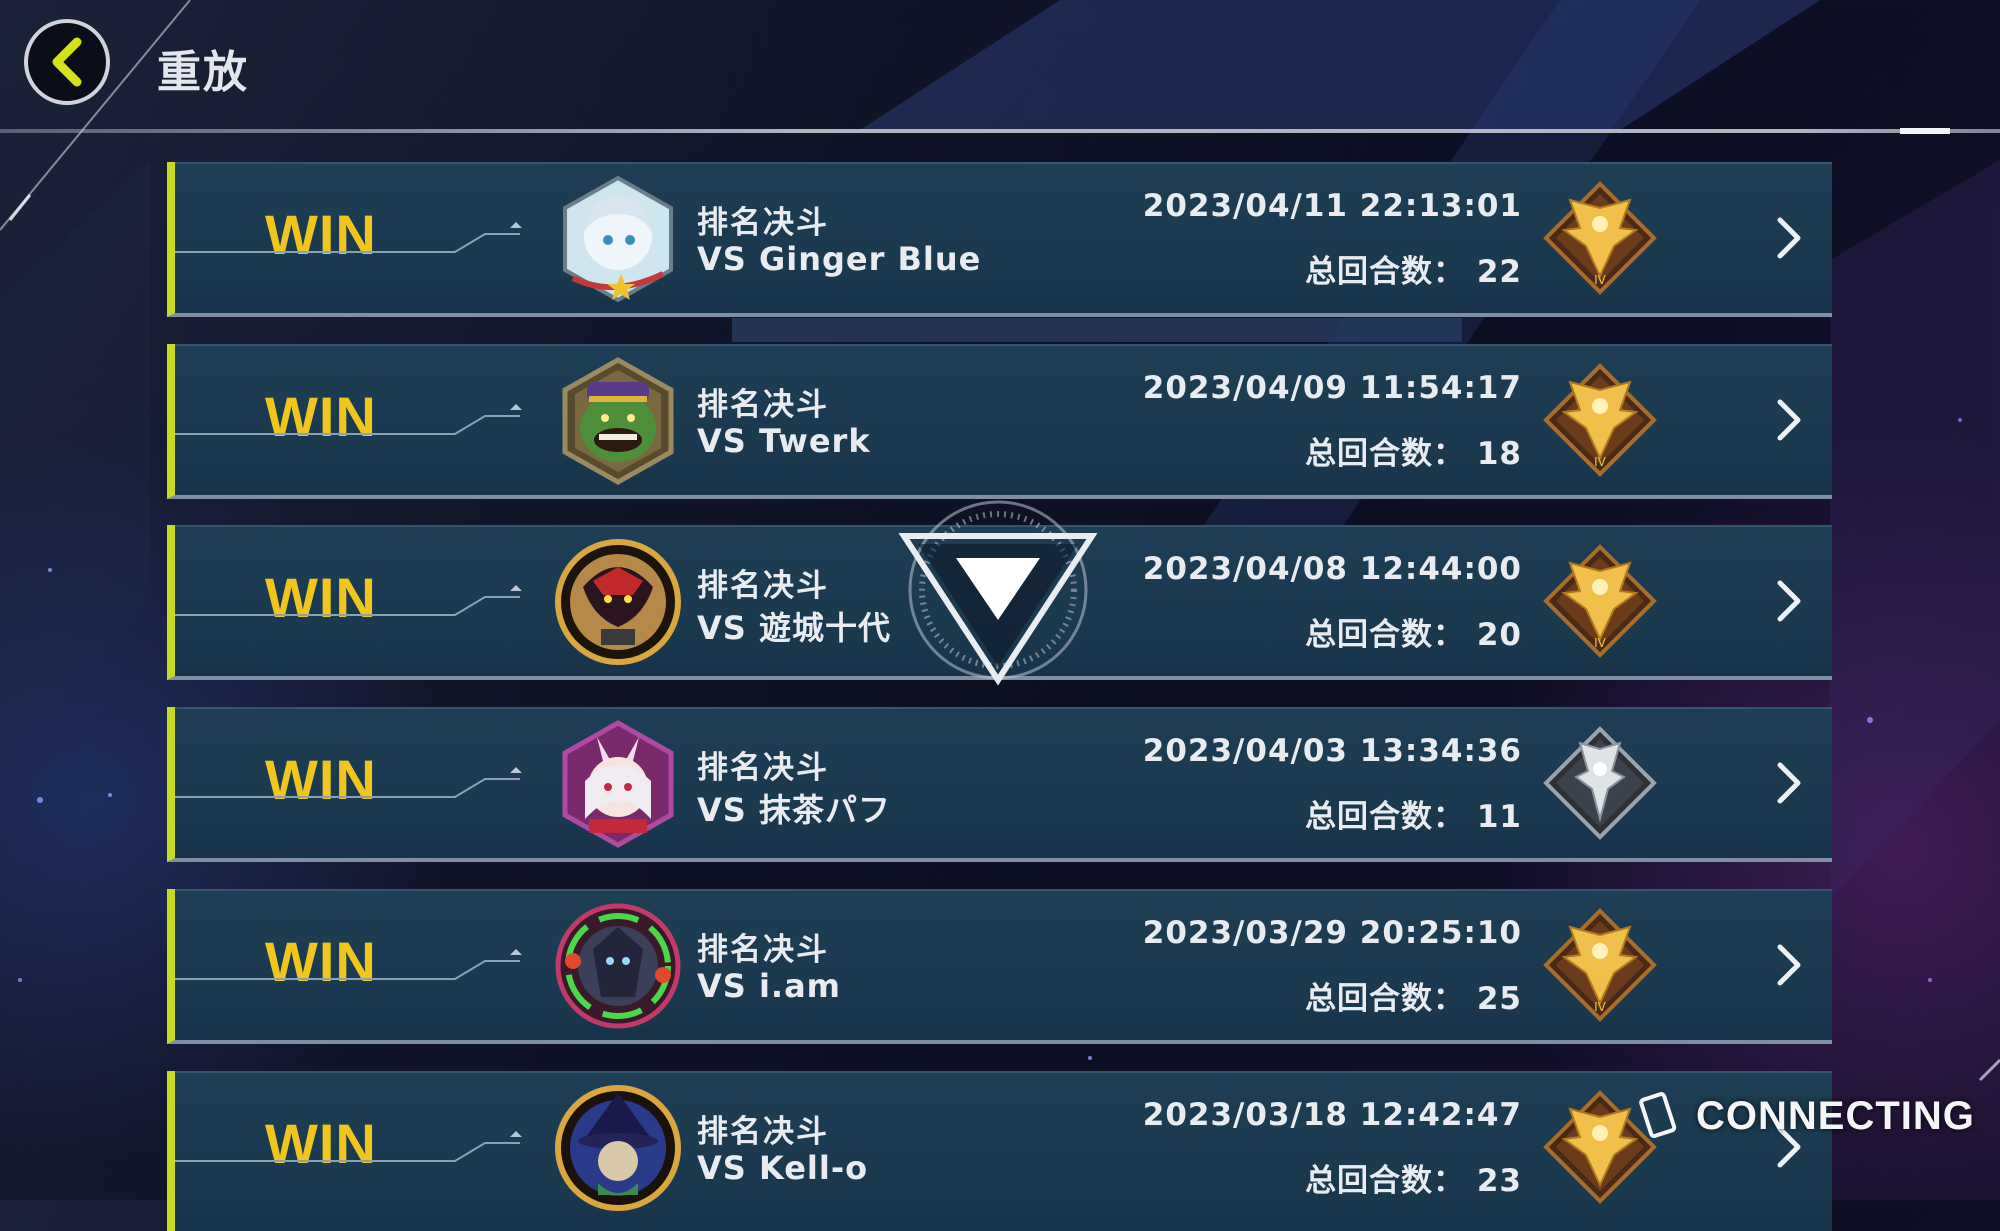  I want to click on silver-rank-emblem-icon, so click(1600, 783).